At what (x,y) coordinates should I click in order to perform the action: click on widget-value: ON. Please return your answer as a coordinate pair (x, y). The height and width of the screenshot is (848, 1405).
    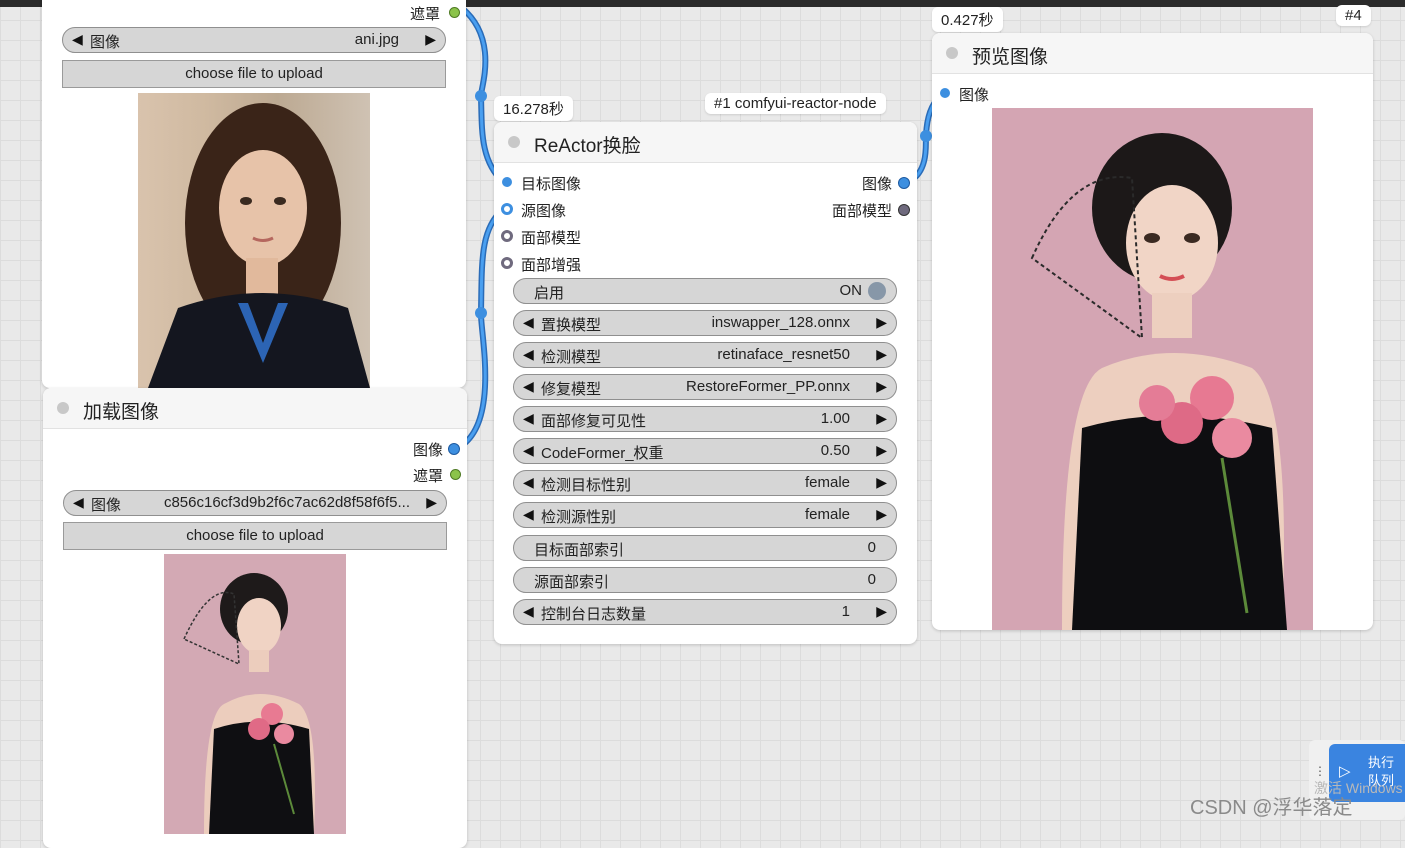
    Looking at the image, I should click on (851, 290).